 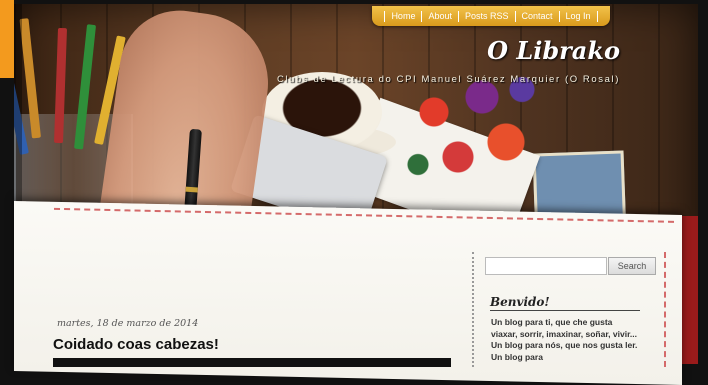 What do you see at coordinates (252, 362) in the screenshot?
I see `post-image` at bounding box center [252, 362].